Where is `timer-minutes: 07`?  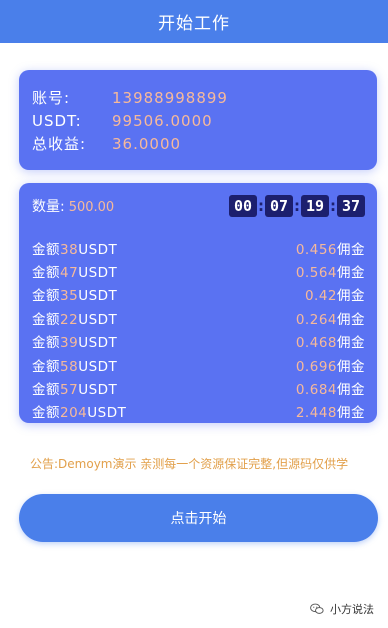 timer-minutes: 07 is located at coordinates (279, 206).